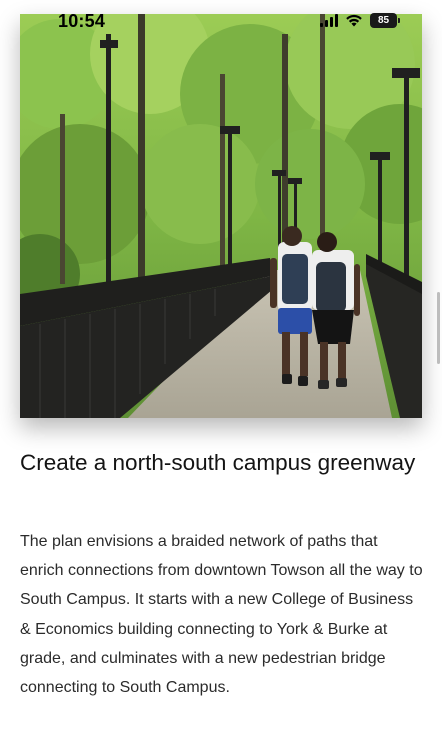 Image resolution: width=442 pixels, height=750 pixels. I want to click on wifi-icon, so click(354, 20).